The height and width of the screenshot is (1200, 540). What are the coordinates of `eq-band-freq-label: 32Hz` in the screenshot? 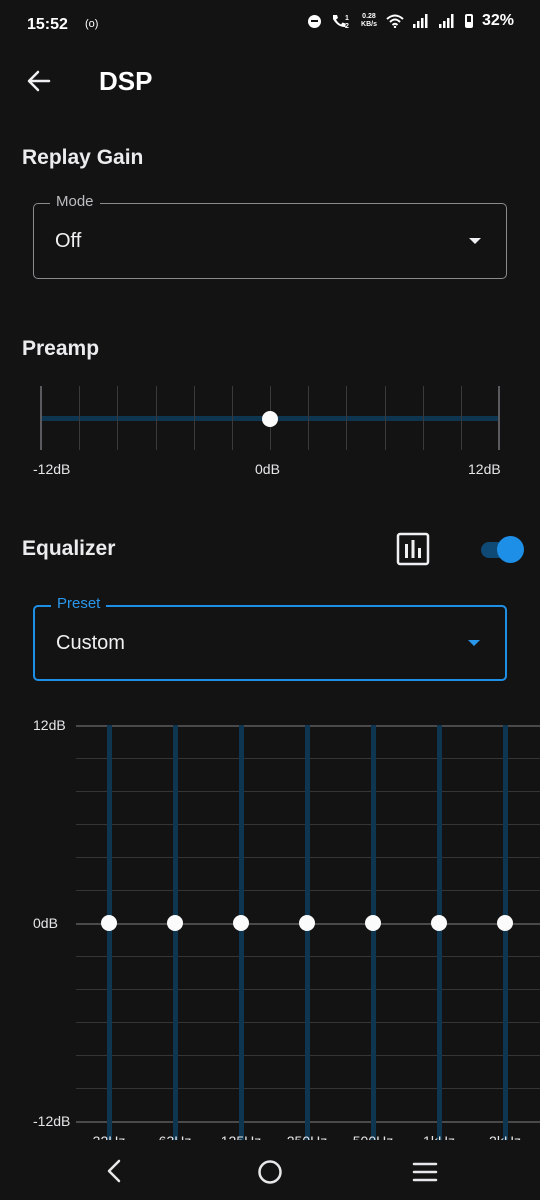 It's located at (109, 1136).